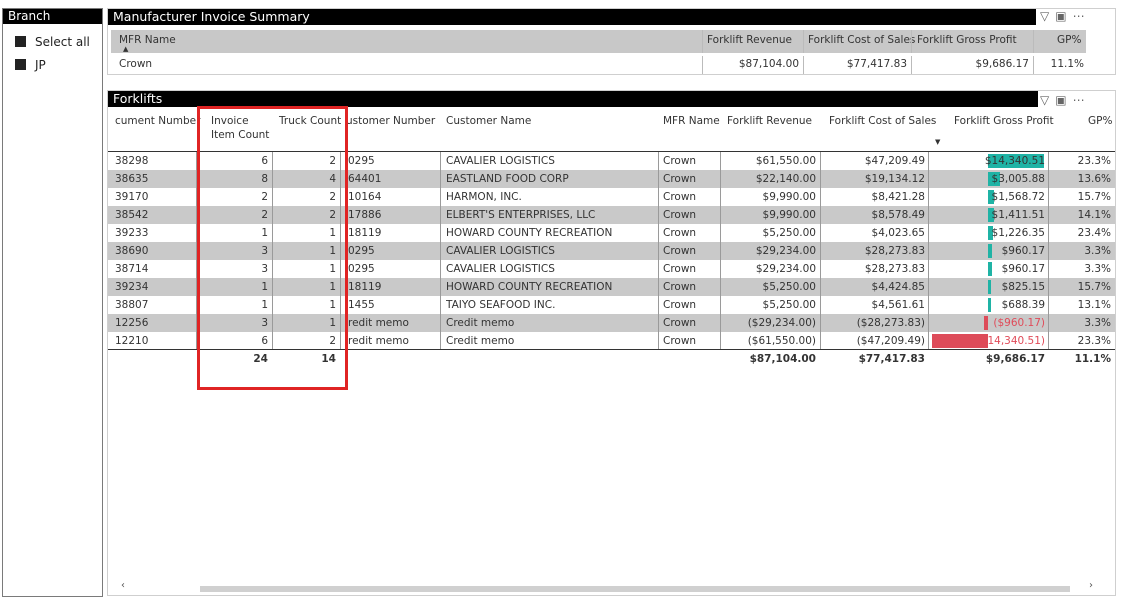 Image resolution: width=1126 pixels, height=605 pixels. I want to click on column-header-customer-number: ustomer Number, so click(390, 121).